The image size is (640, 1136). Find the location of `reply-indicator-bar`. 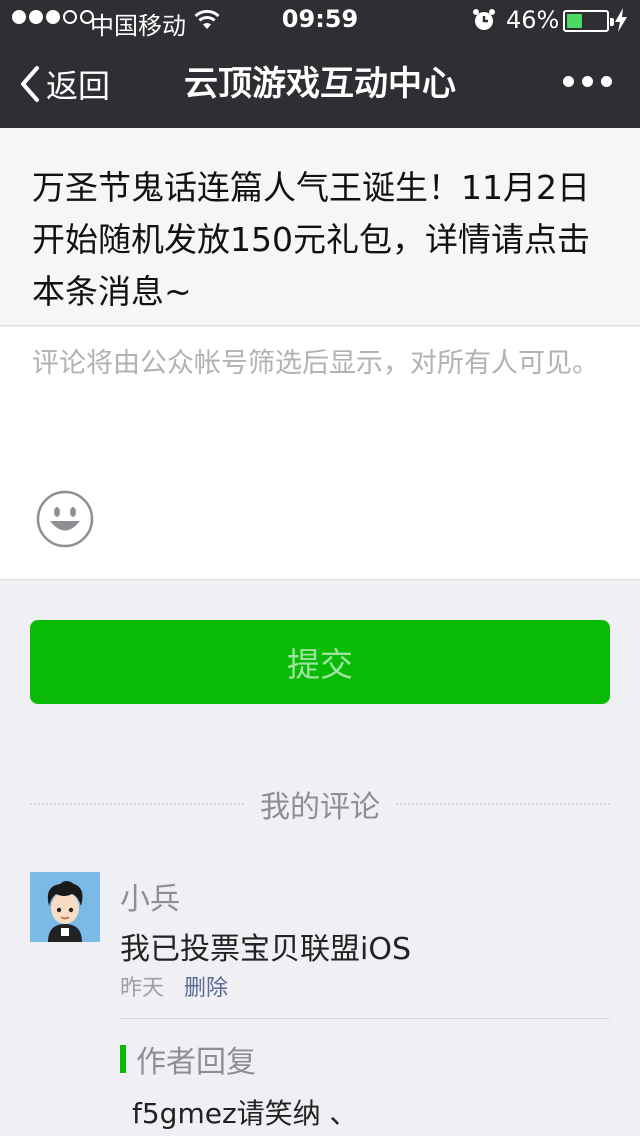

reply-indicator-bar is located at coordinates (123, 1059).